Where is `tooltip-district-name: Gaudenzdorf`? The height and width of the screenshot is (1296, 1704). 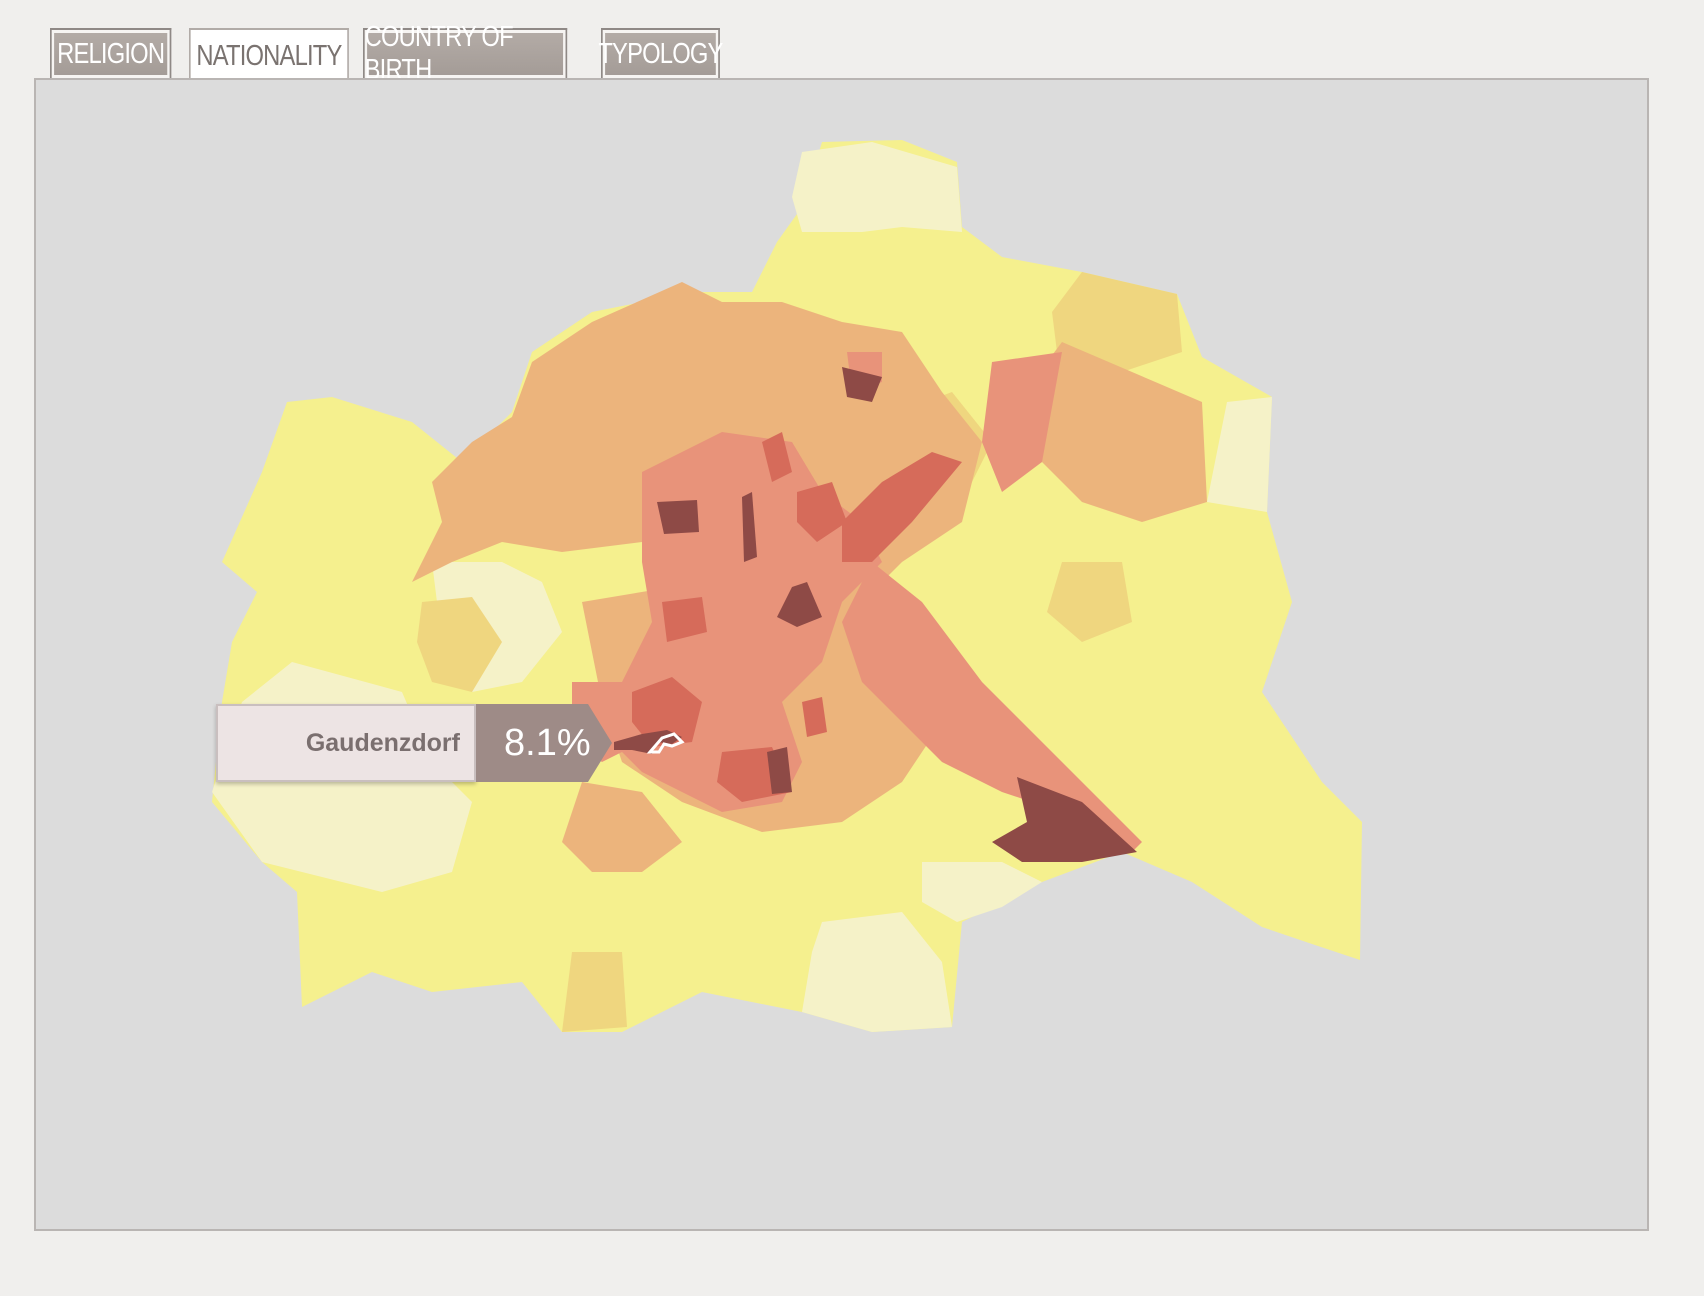
tooltip-district-name: Gaudenzdorf is located at coordinates (346, 743).